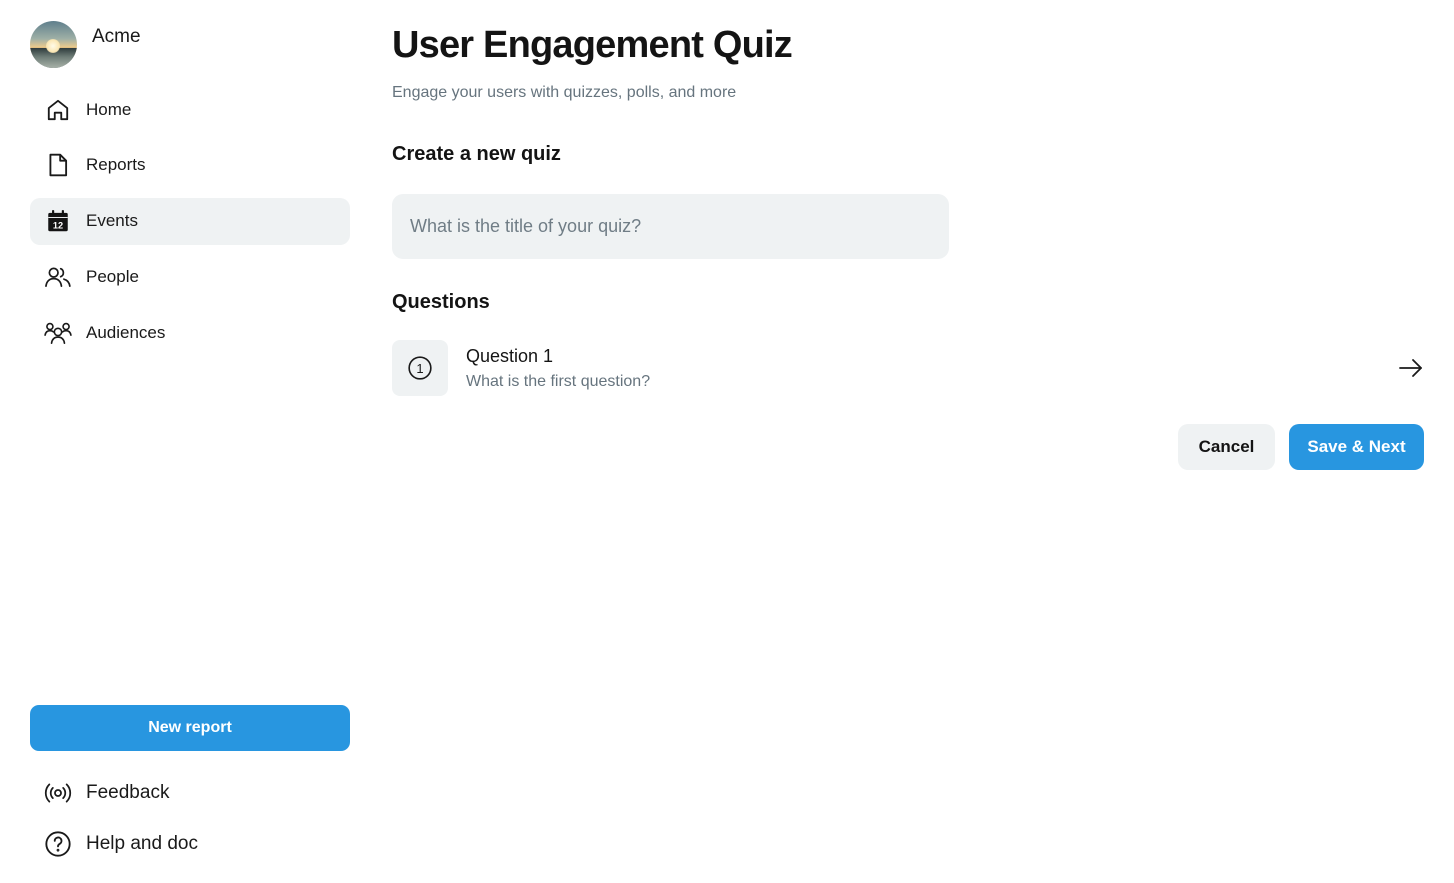 This screenshot has width=1454, height=883. Describe the element at coordinates (116, 36) in the screenshot. I see `brand-name: Acme` at that location.